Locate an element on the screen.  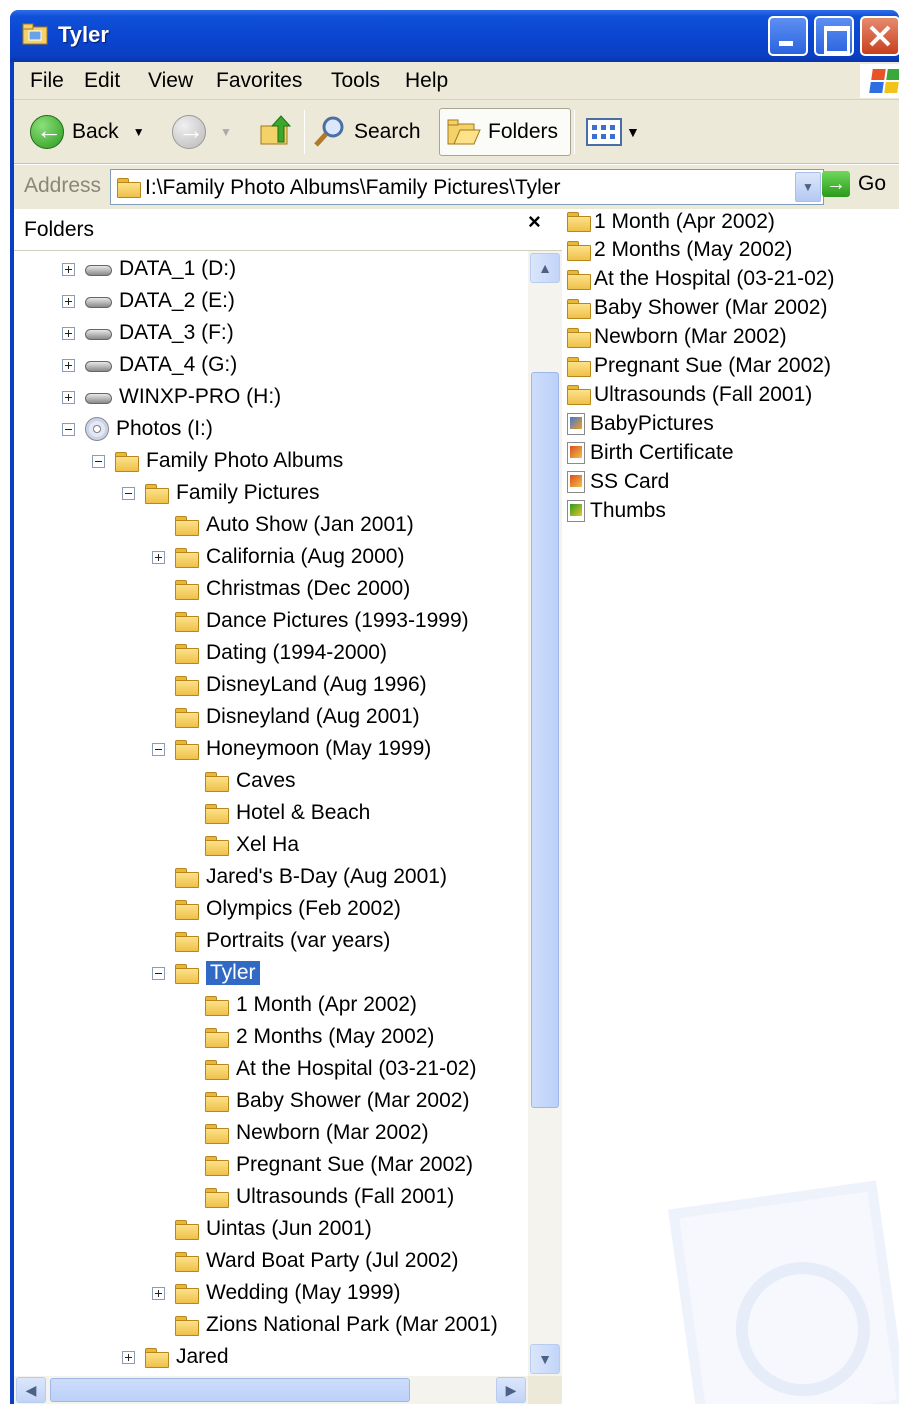
close-pane-icon: × is located at coordinates (534, 222).